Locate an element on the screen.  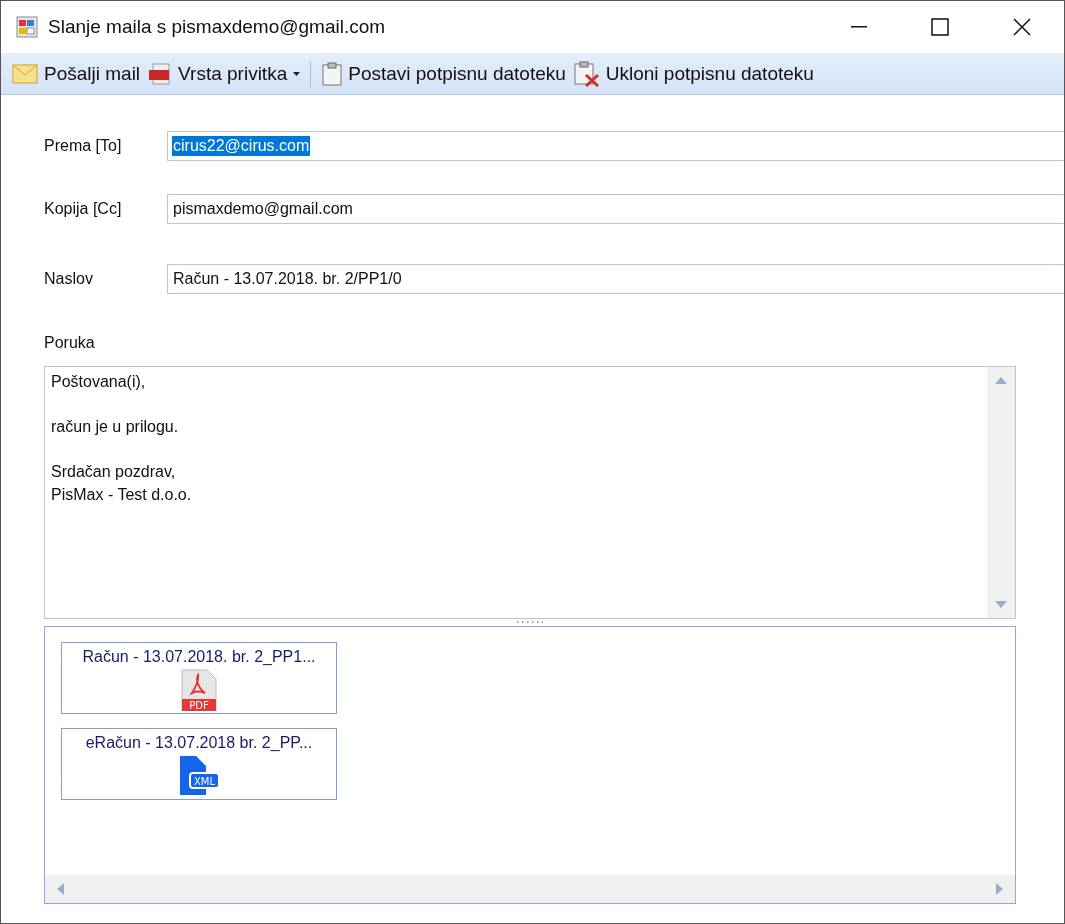
input-field: cirus22@cirus.com is located at coordinates (615, 146).